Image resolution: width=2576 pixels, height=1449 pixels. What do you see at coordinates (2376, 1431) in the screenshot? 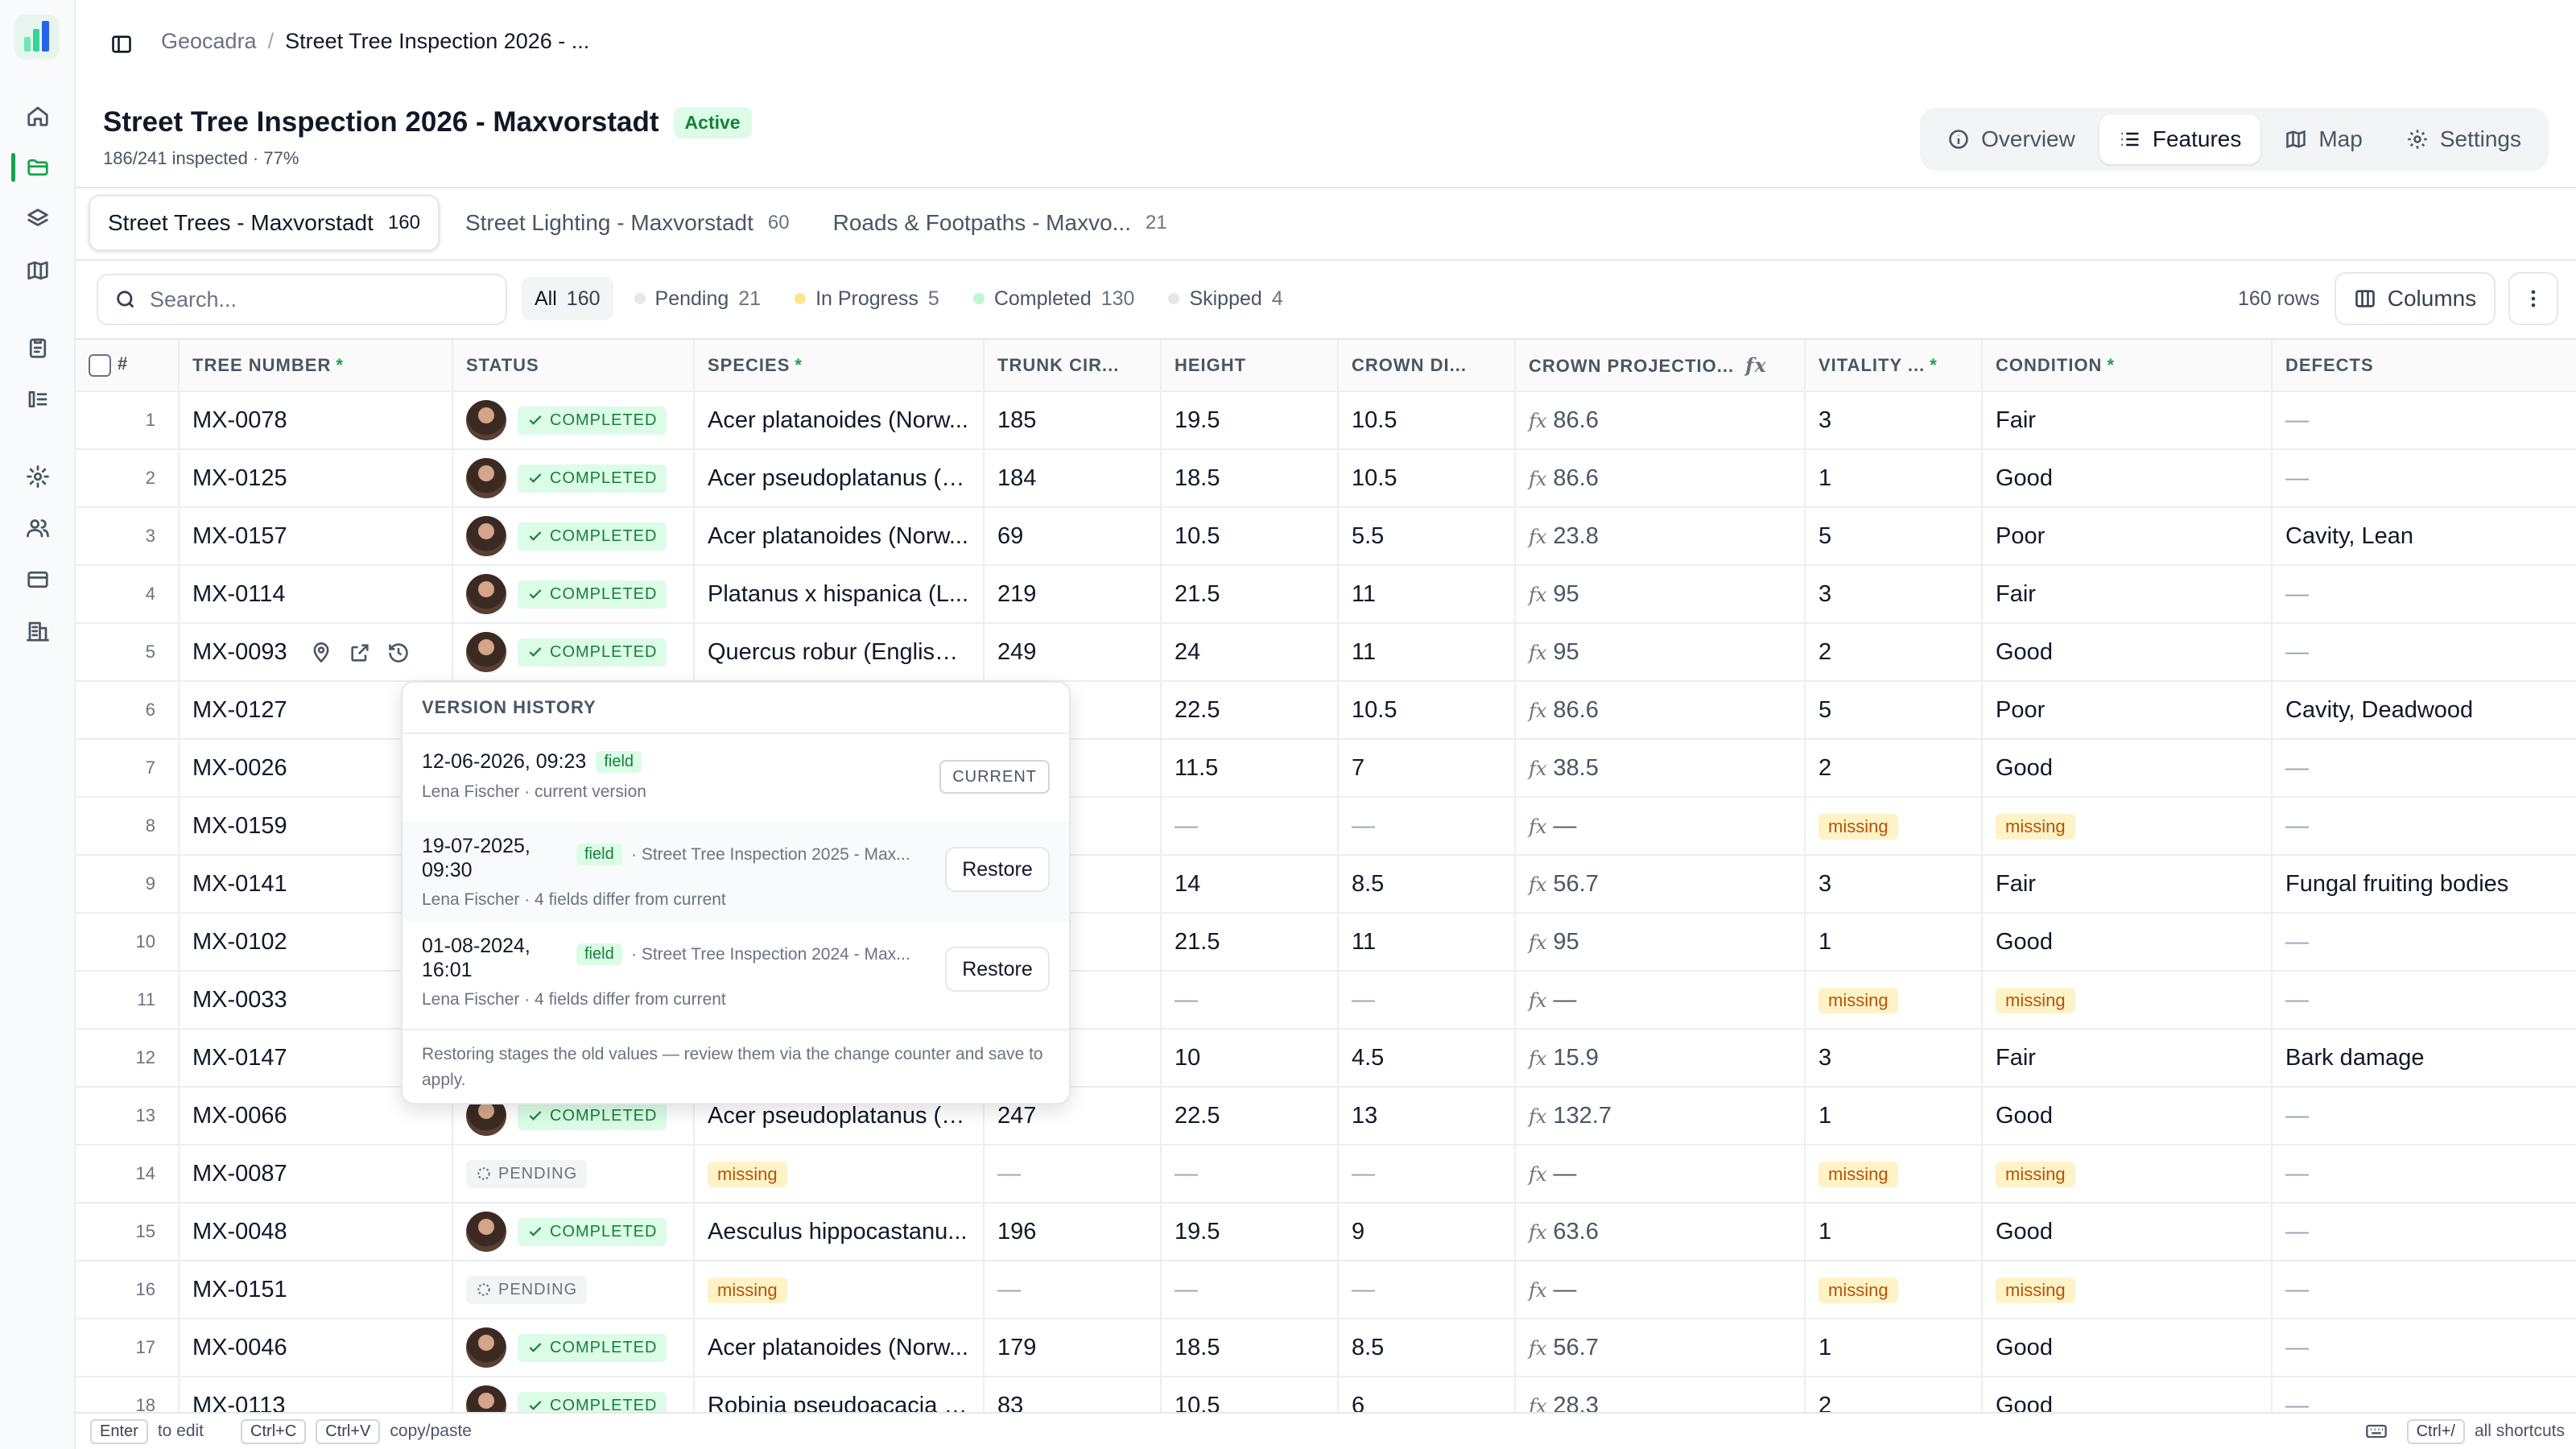
I see `keyboard-icon` at bounding box center [2376, 1431].